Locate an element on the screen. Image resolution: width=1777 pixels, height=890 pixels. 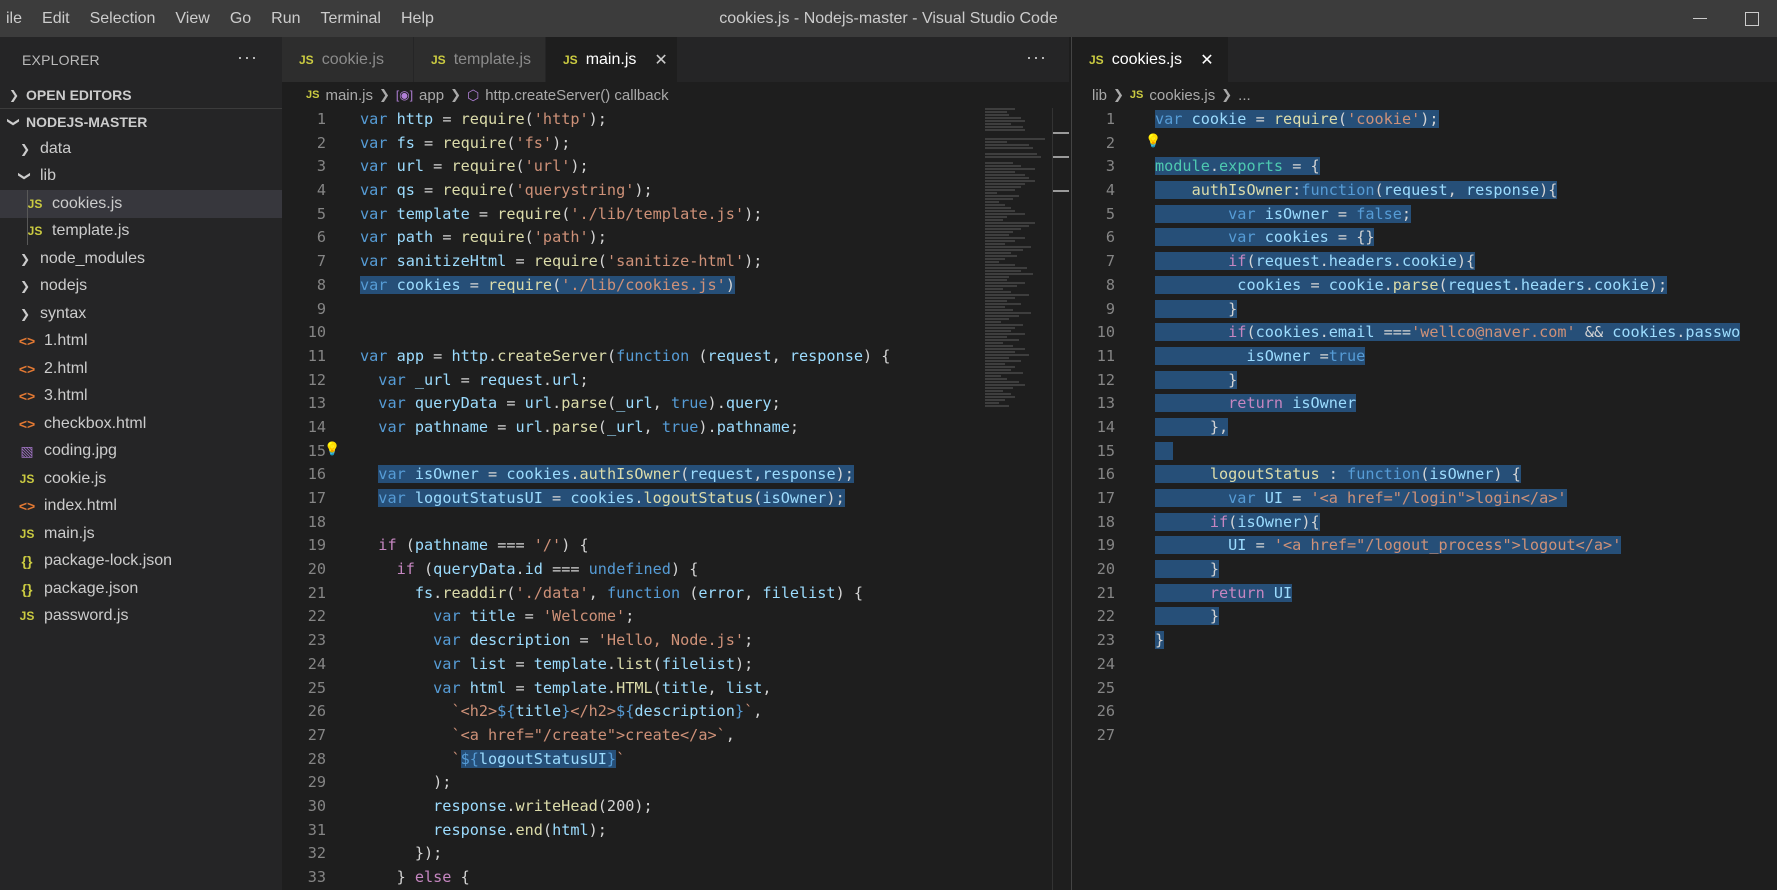
menu-item: Help is located at coordinates (417, 18).